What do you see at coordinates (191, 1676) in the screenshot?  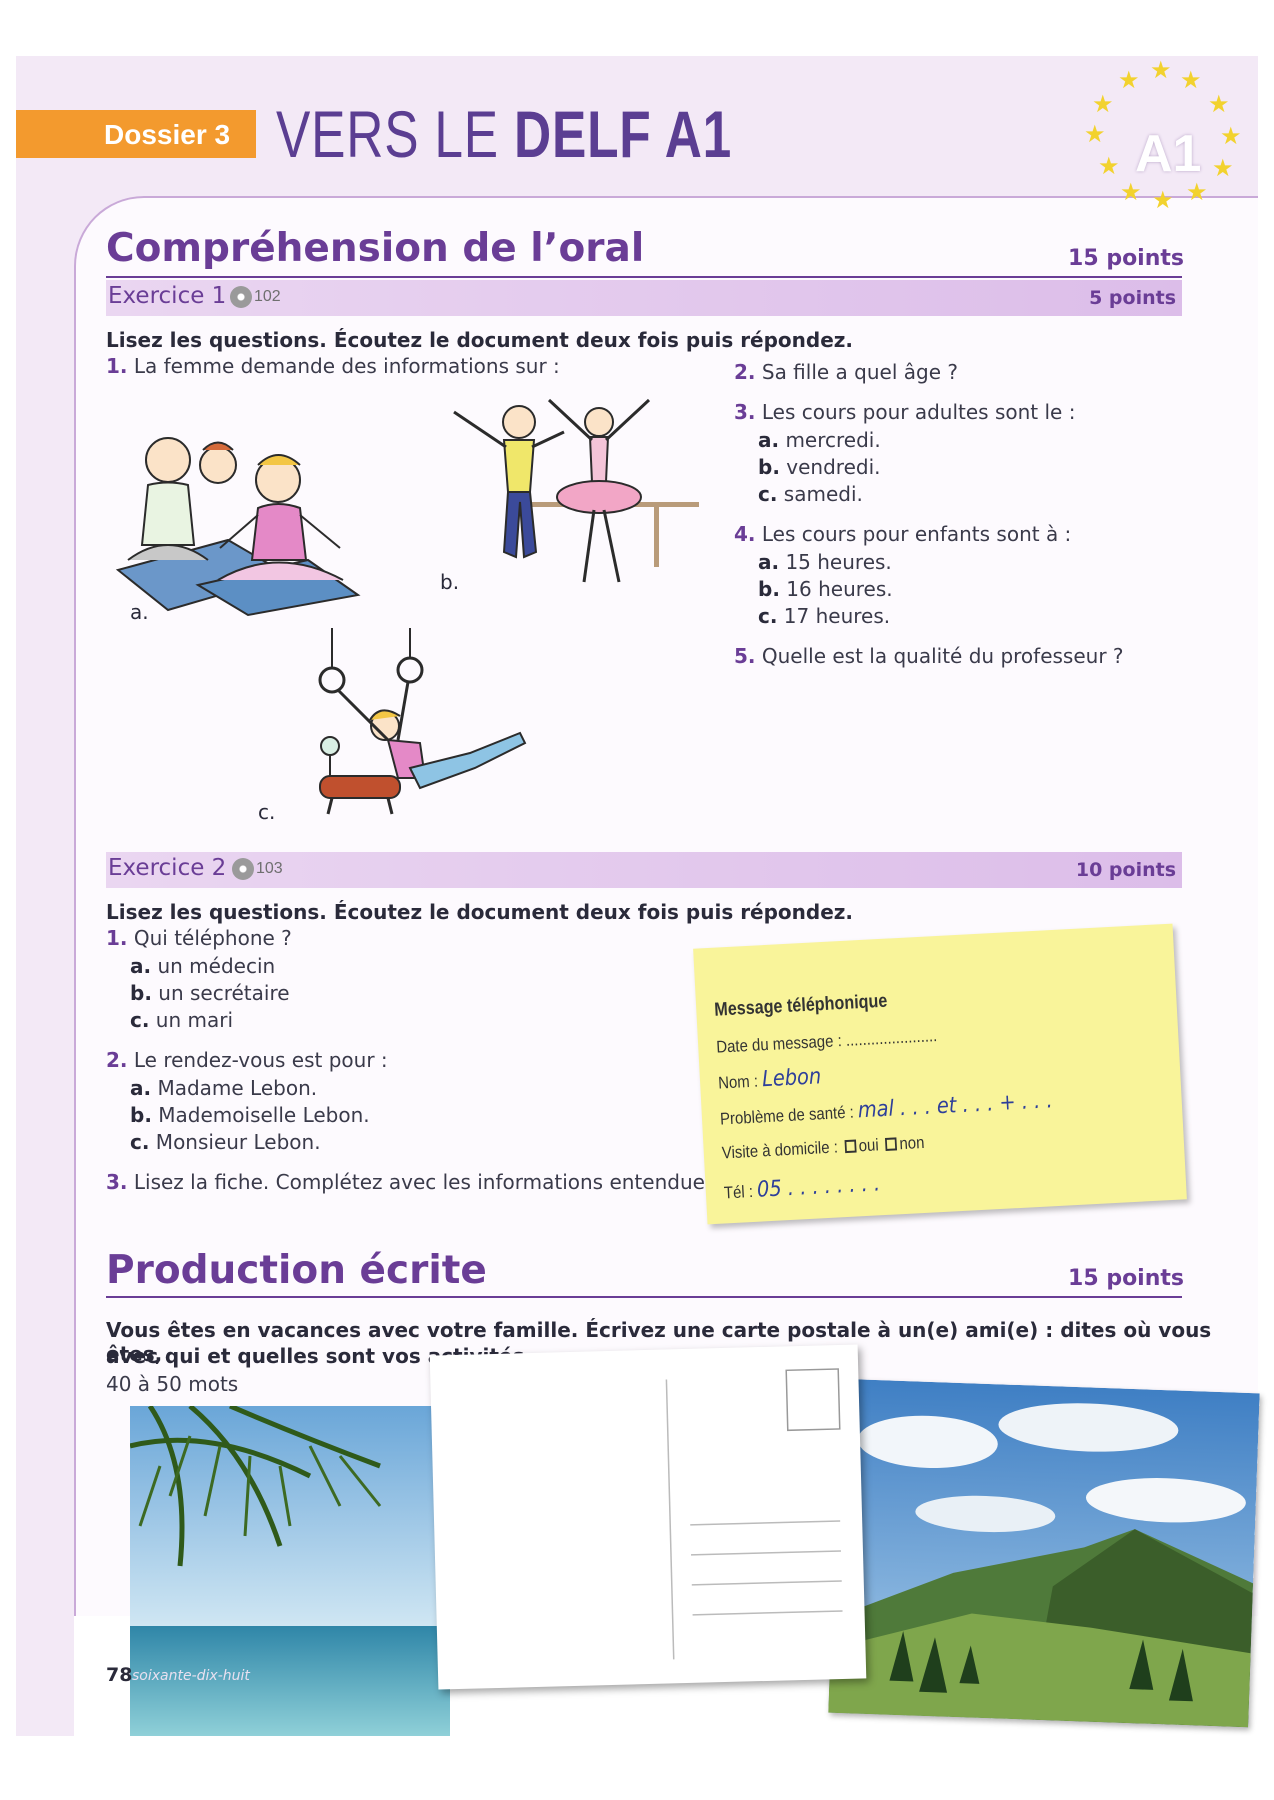 I see `page-number-words: soixante-dix-huit` at bounding box center [191, 1676].